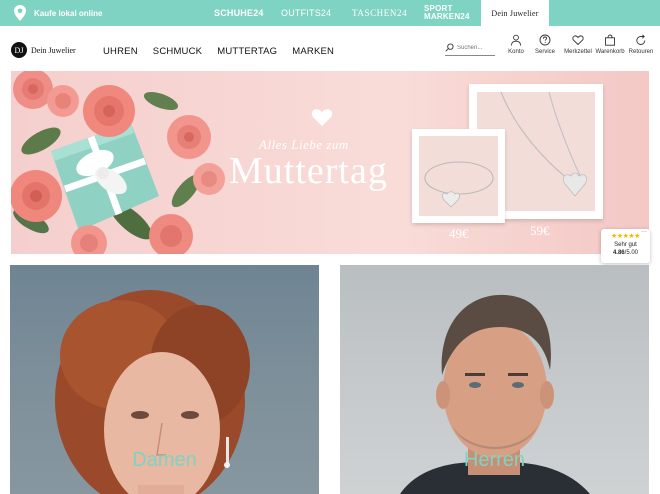 The height and width of the screenshot is (494, 660). I want to click on bag-icon, so click(610, 40).